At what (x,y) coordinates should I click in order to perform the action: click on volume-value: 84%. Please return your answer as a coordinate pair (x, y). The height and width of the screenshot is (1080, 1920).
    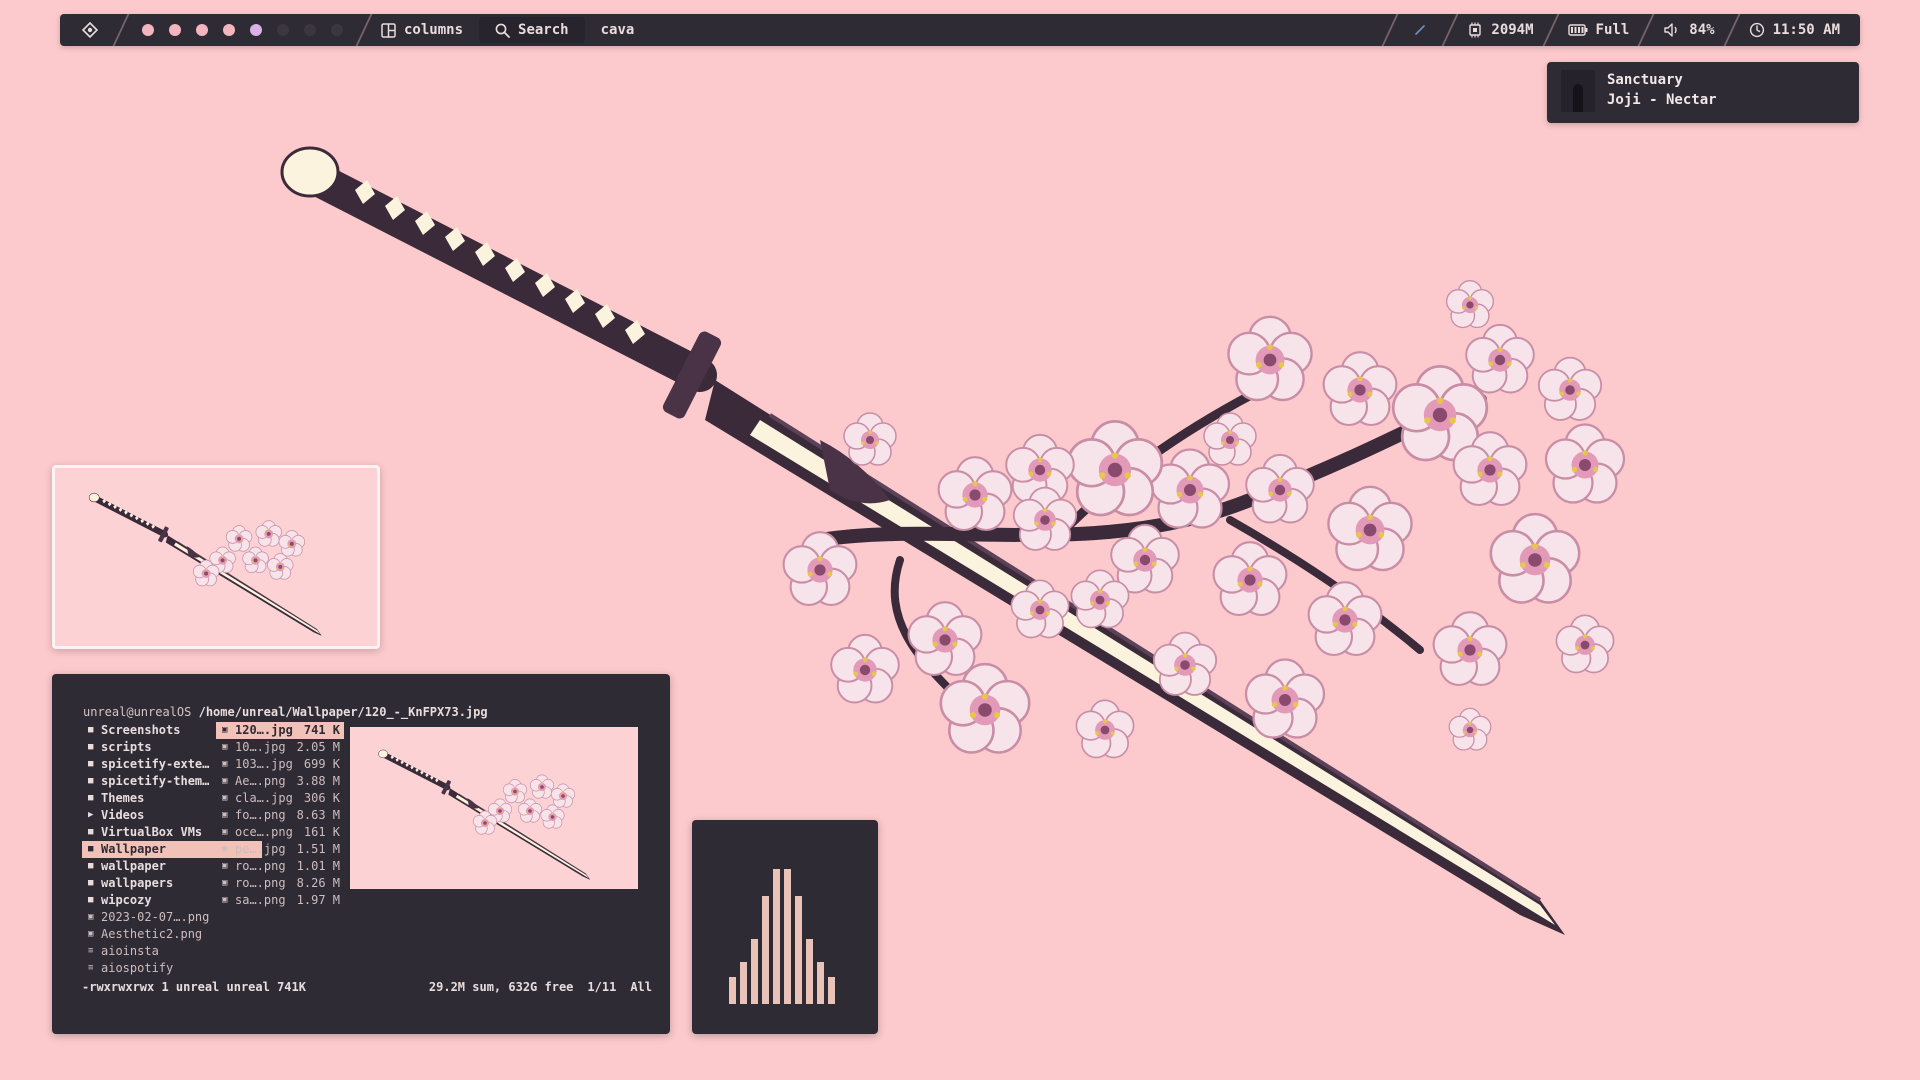
    Looking at the image, I should click on (1702, 30).